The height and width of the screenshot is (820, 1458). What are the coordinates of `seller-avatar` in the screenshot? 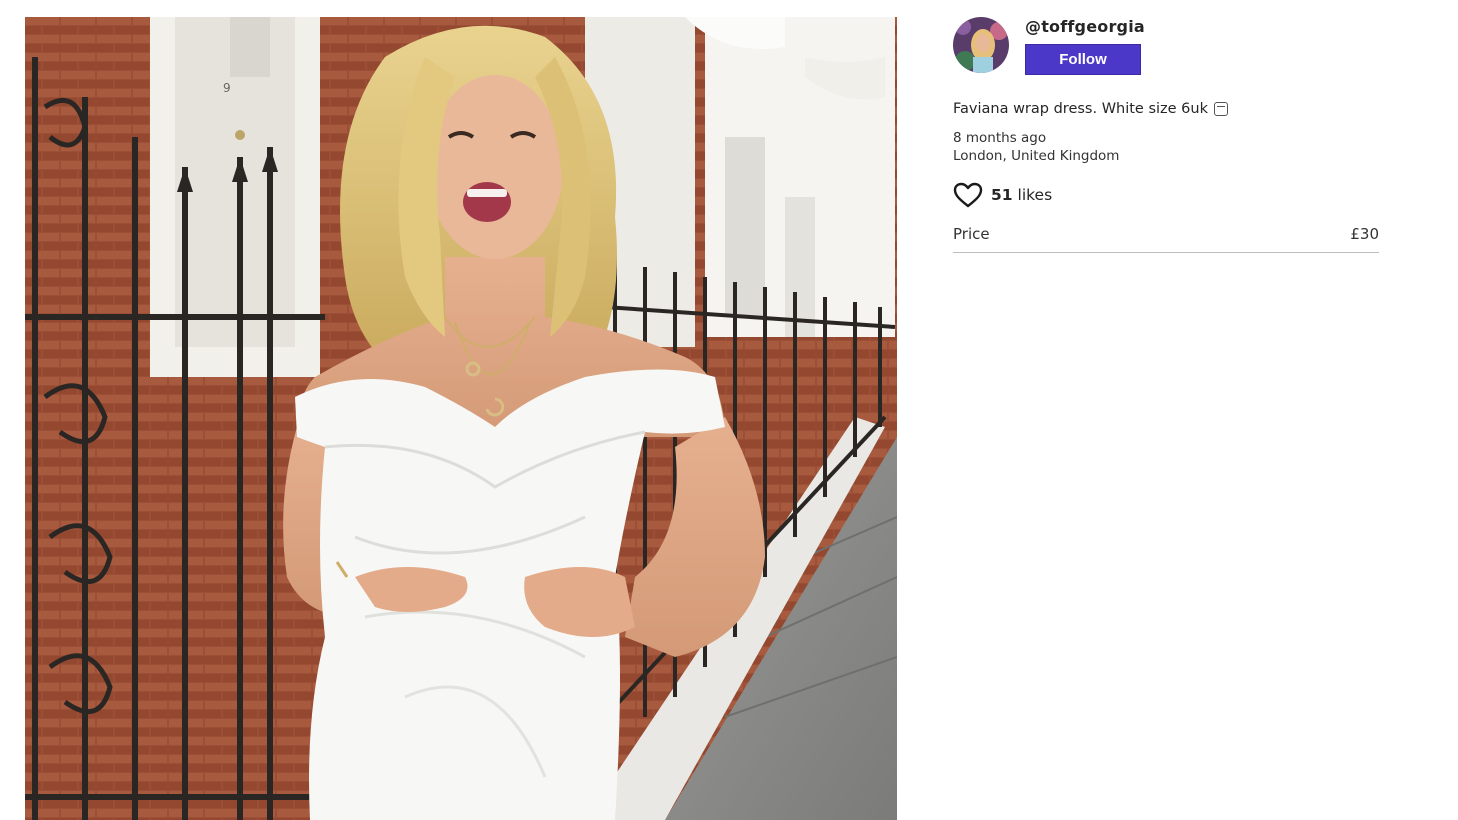 It's located at (981, 45).